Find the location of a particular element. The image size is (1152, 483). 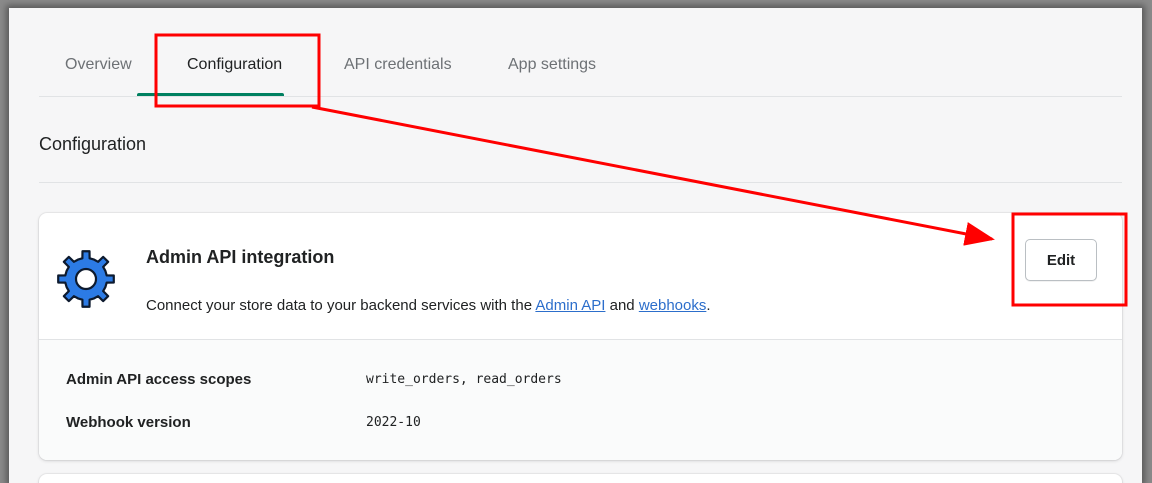

webhooks-link: webhooks is located at coordinates (673, 305).